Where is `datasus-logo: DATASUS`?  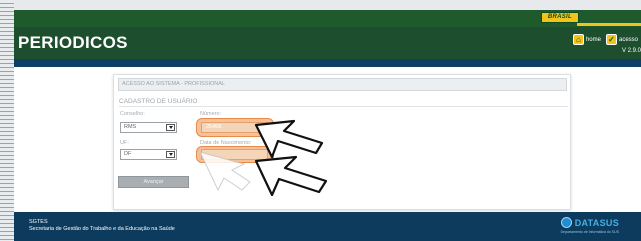
datasus-logo: DATASUS is located at coordinates (589, 222).